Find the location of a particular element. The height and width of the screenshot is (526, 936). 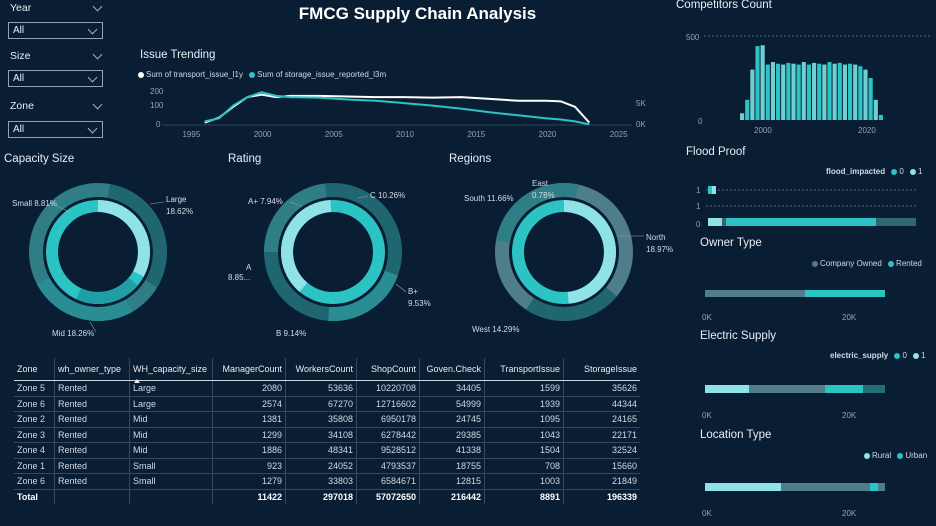

col-goven-check: Goven.Check is located at coordinates (452, 369).